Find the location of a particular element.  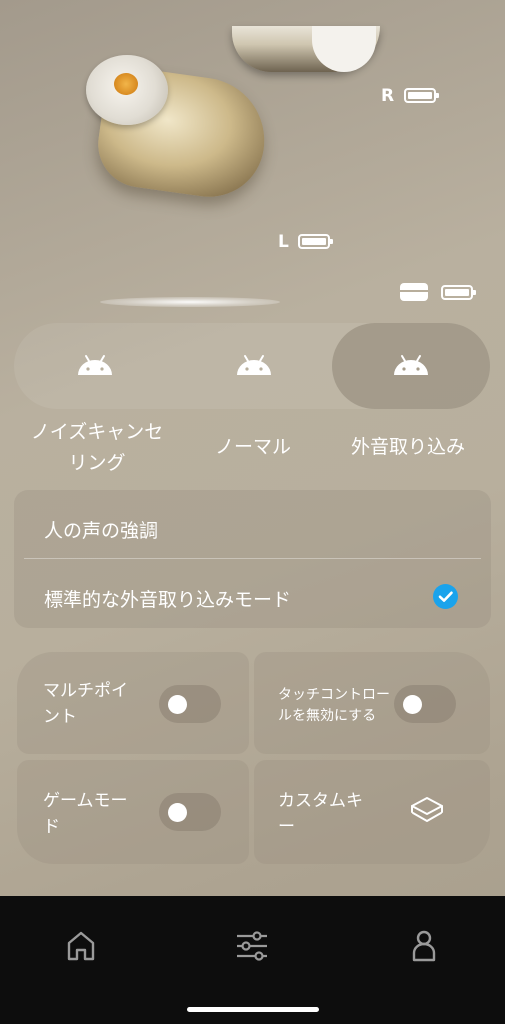

divider is located at coordinates (252, 558).